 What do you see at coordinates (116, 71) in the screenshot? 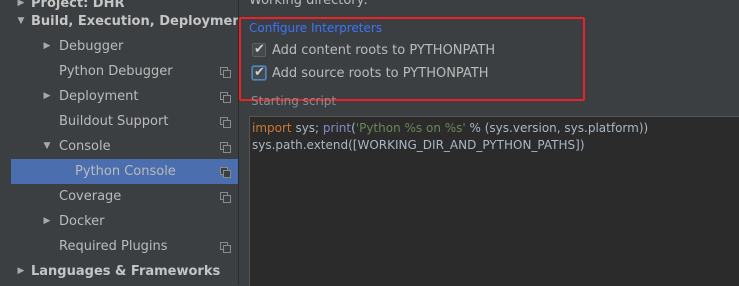
I see `tree-item-label: Python Debugger` at bounding box center [116, 71].